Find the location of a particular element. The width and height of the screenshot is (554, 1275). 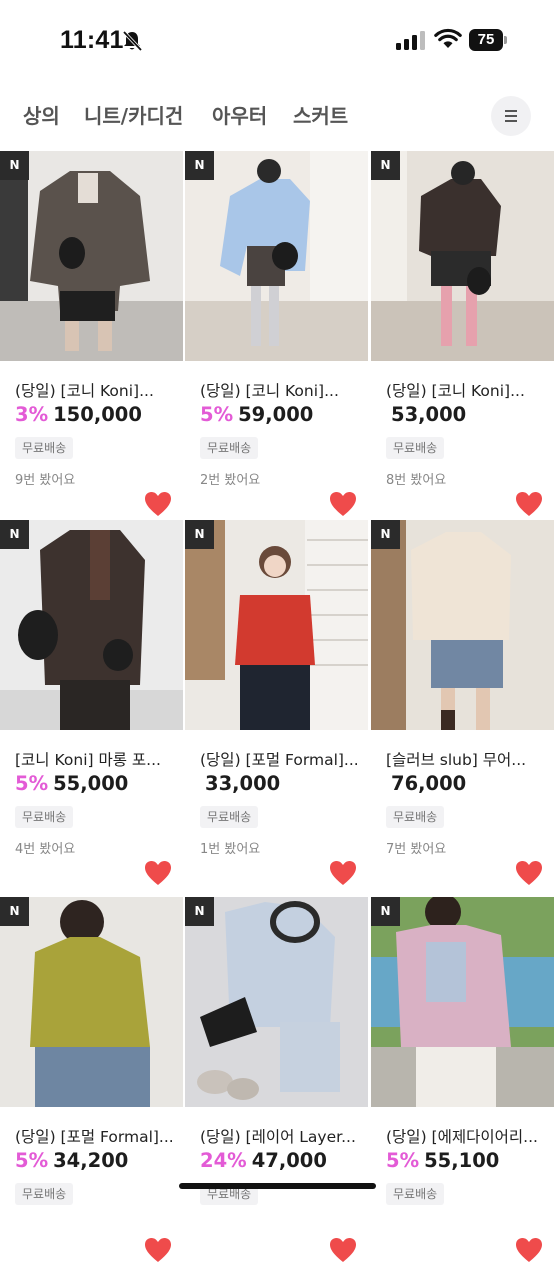

product-card: N [코니 Koni] 마롱 포... 5% 55,000 무료배송 4번 봤어요 is located at coordinates (92, 709).